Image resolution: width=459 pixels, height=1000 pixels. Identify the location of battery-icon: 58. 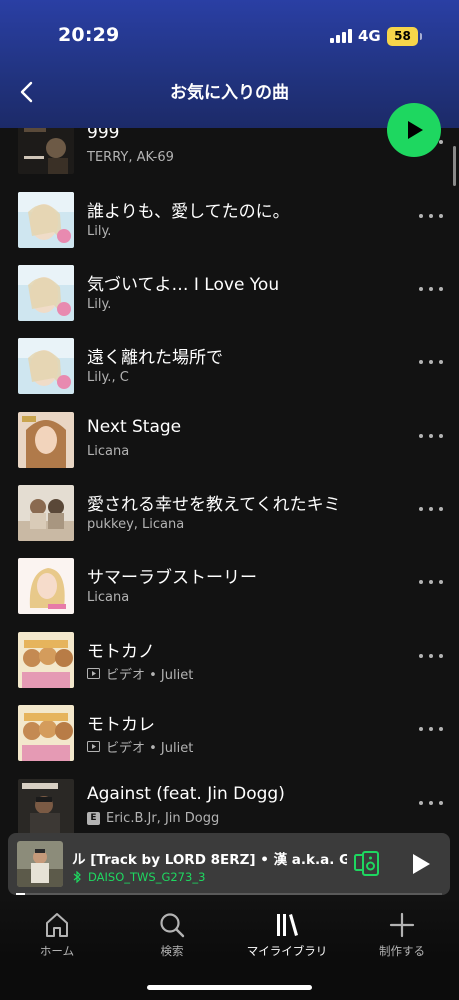
(404, 36).